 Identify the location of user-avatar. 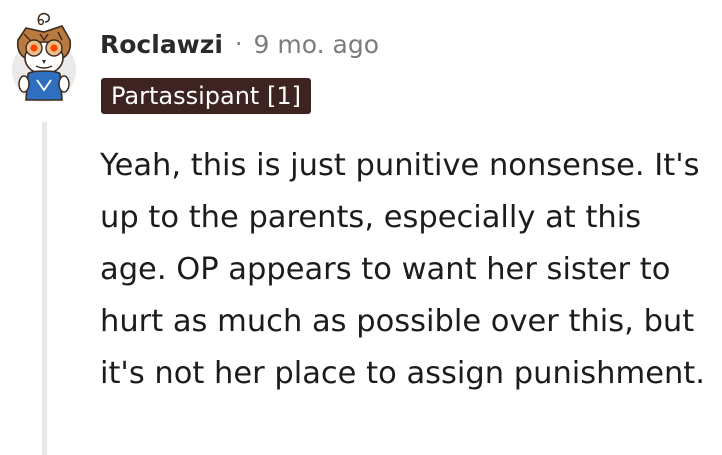
(49, 58).